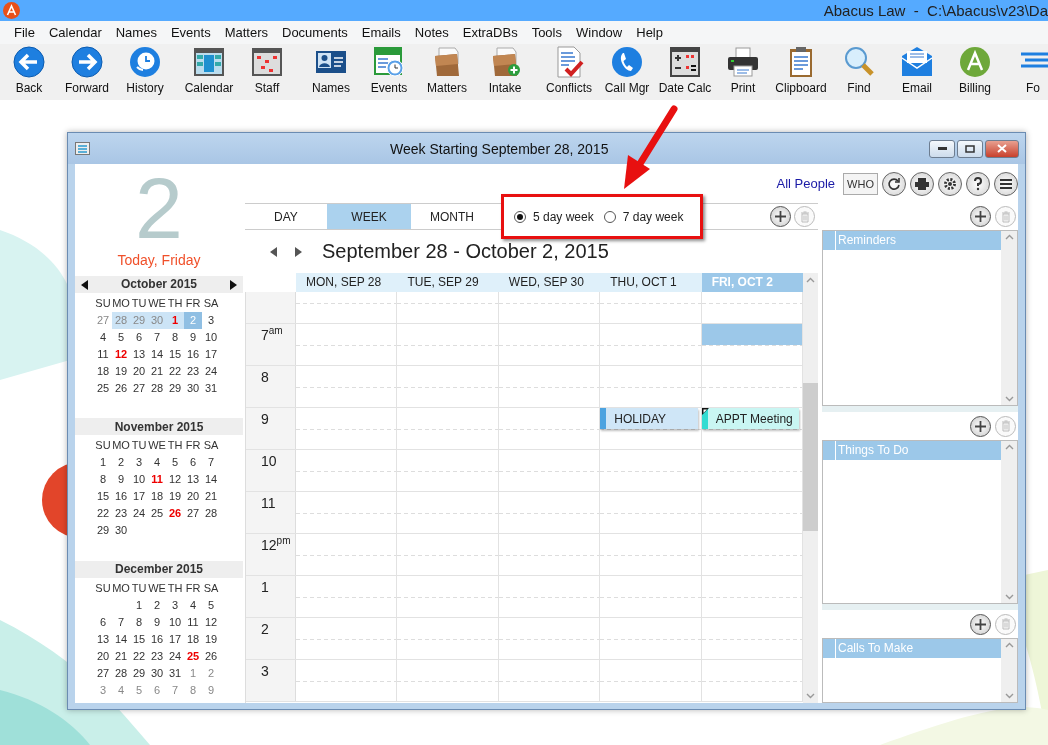 The width and height of the screenshot is (1048, 745). Describe the element at coordinates (546, 32) in the screenshot. I see `menu-item: Tools` at that location.